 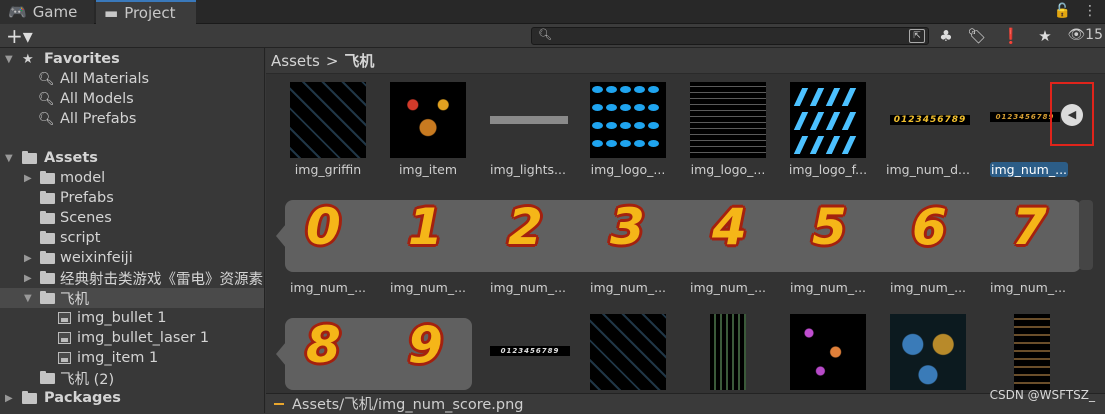 I want to click on eye-slash-icon: 👁, so click(x=1076, y=35).